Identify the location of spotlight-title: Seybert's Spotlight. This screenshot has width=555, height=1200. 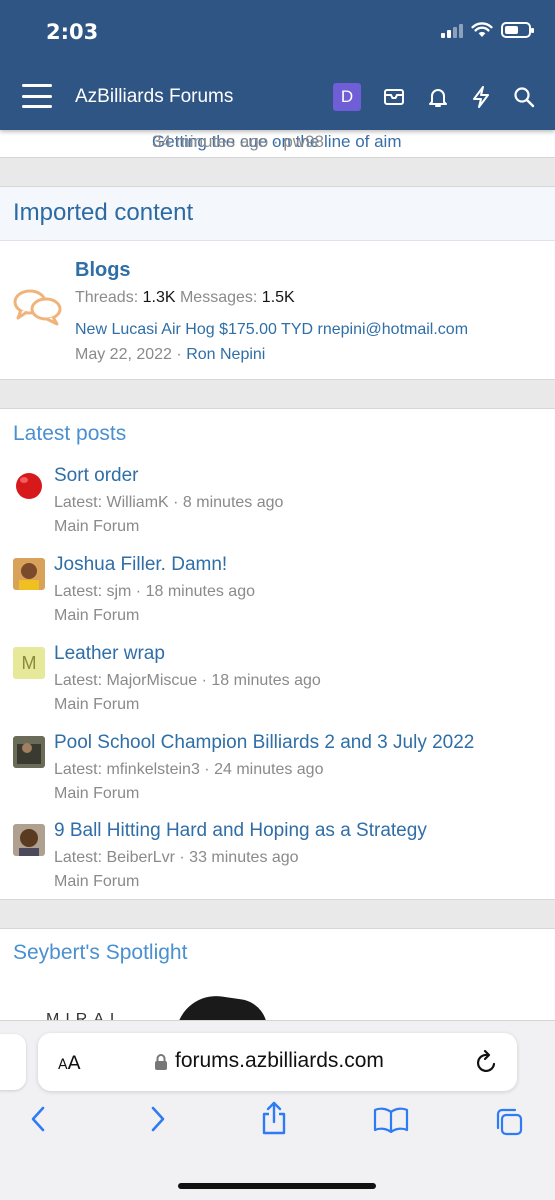
(100, 953).